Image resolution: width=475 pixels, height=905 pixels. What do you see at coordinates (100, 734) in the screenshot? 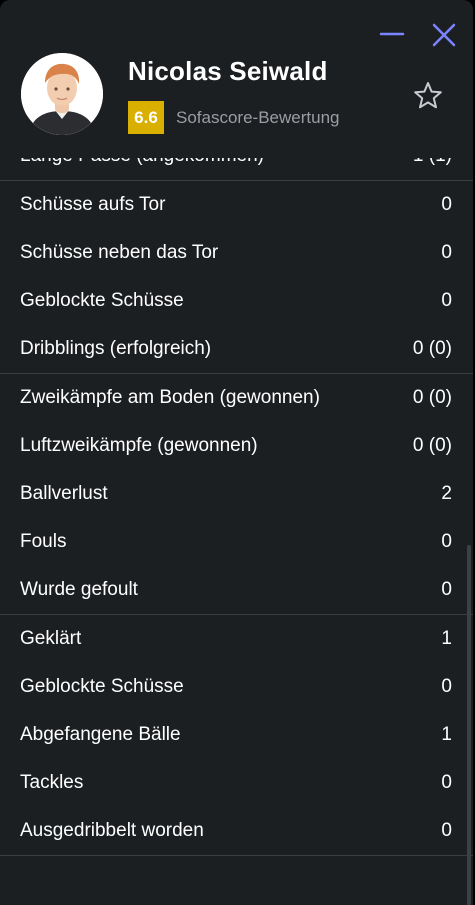
I see `stat-label: Abgefangene Bälle` at bounding box center [100, 734].